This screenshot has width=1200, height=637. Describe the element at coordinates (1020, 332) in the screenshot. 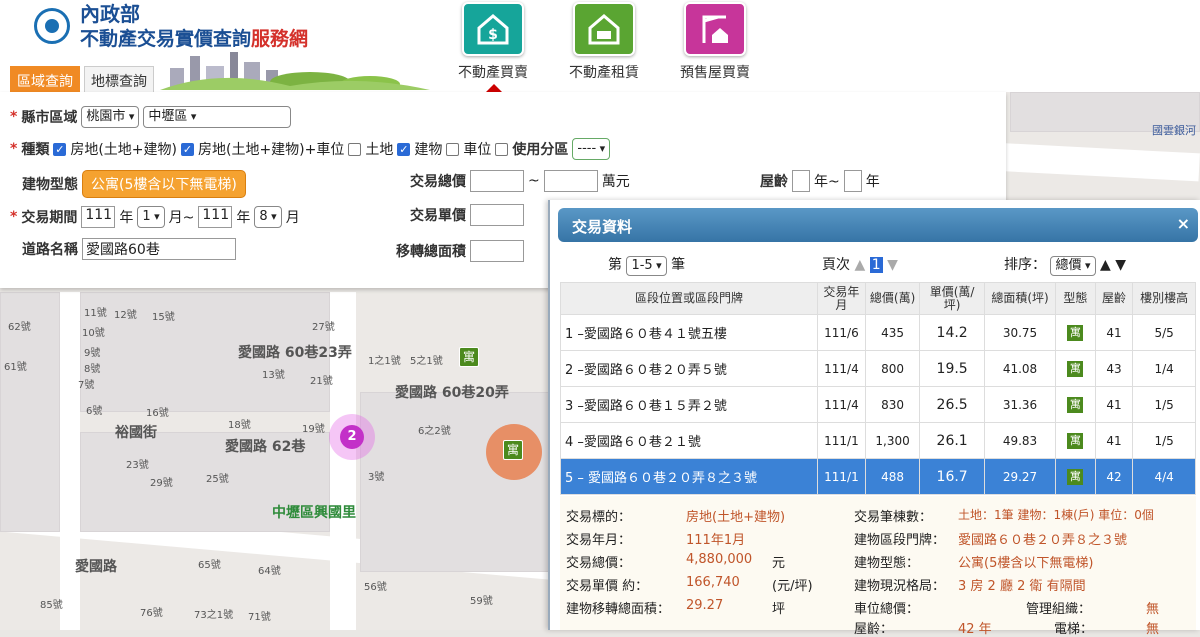

I see `cell-area: 30.75` at that location.